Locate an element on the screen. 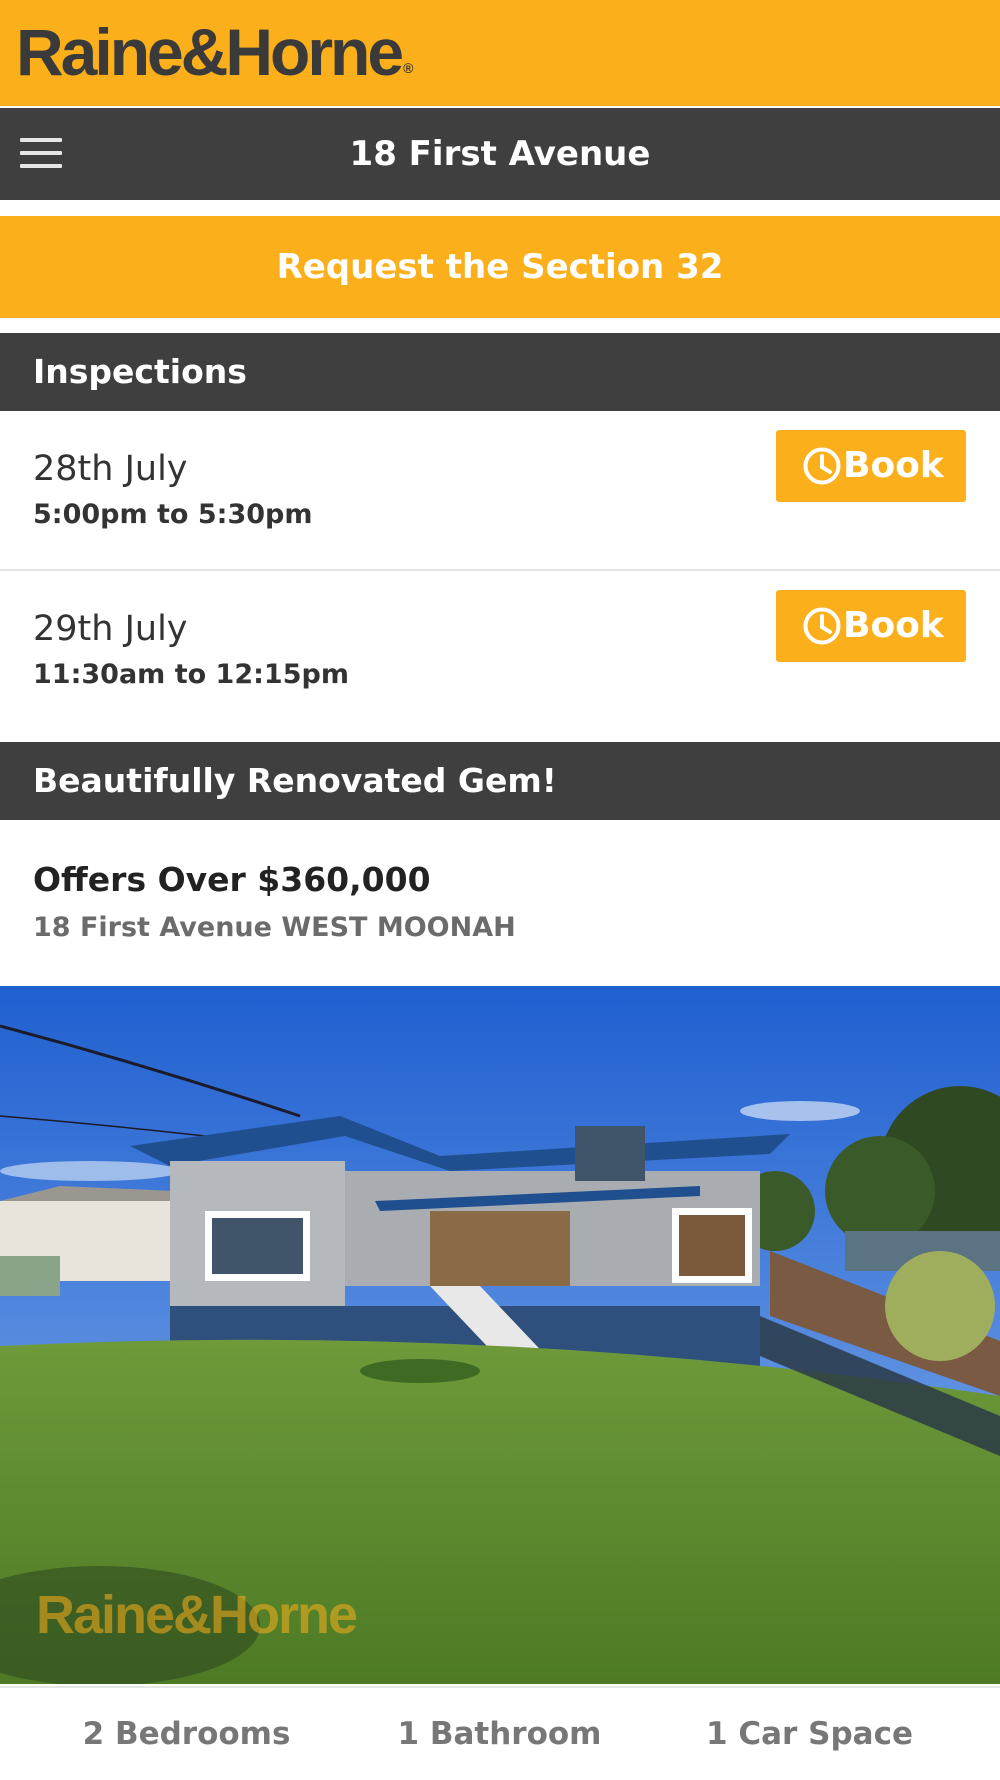 Image resolution: width=1000 pixels, height=1780 pixels. car-space-feature: 1 Car Space is located at coordinates (809, 1734).